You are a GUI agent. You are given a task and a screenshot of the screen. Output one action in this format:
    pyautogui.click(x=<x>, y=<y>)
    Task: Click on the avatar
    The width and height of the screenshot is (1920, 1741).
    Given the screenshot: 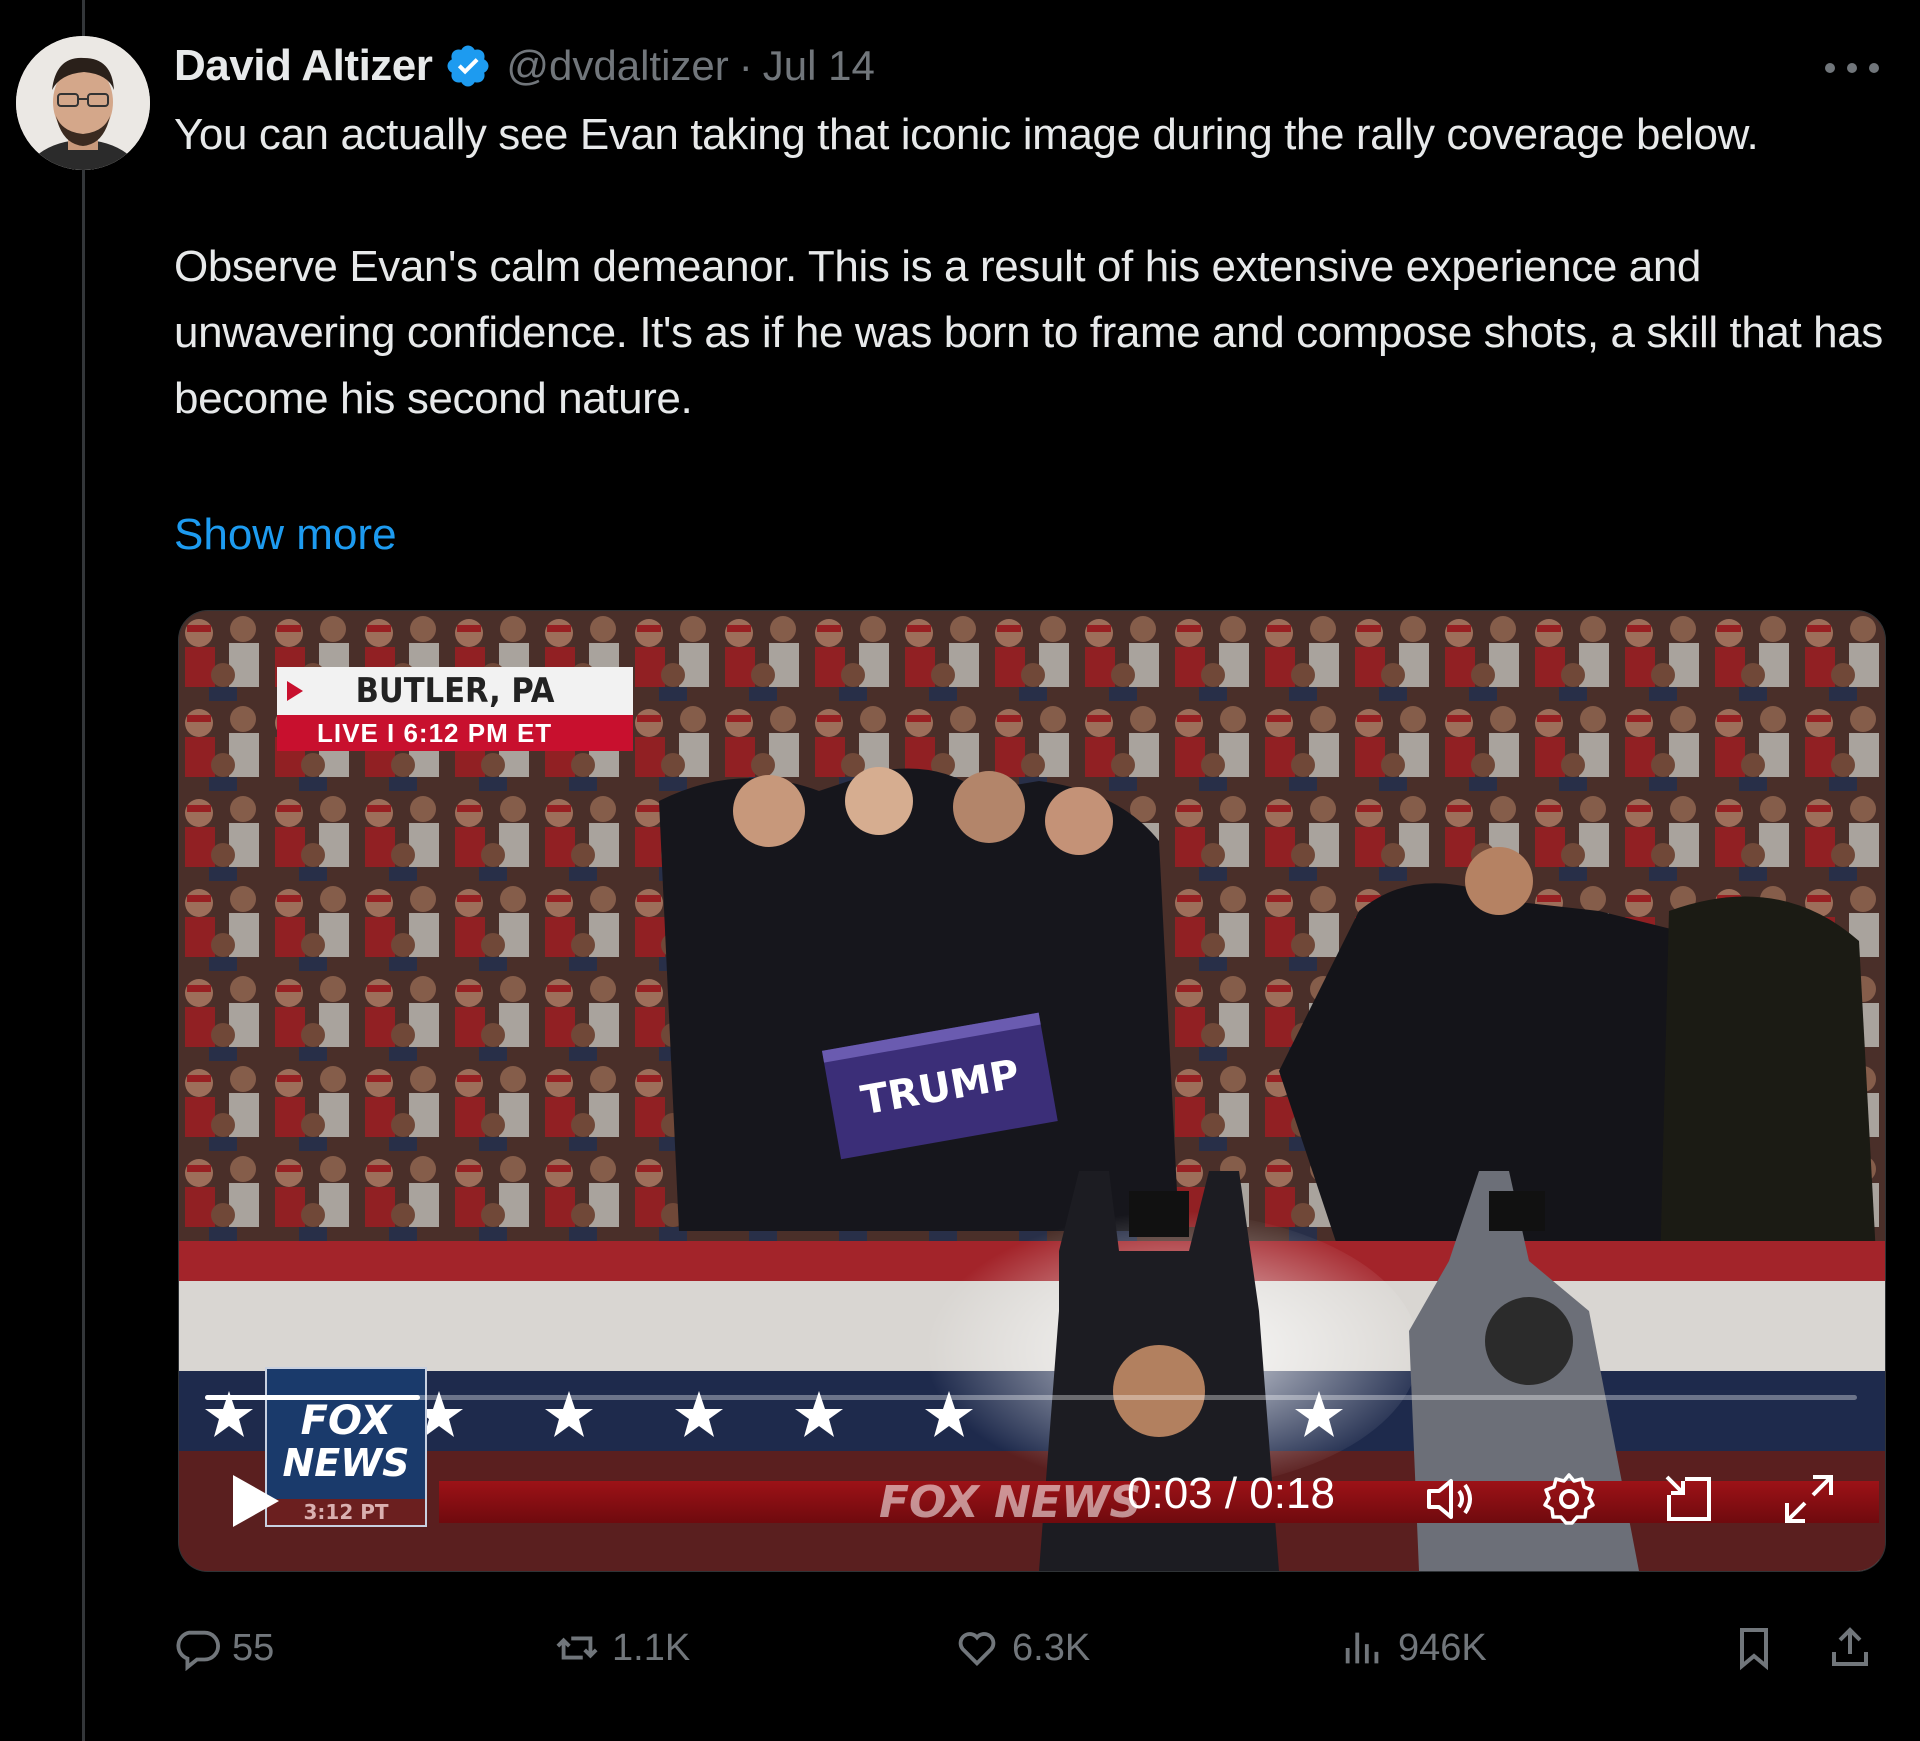 What is the action you would take?
    pyautogui.click(x=83, y=103)
    